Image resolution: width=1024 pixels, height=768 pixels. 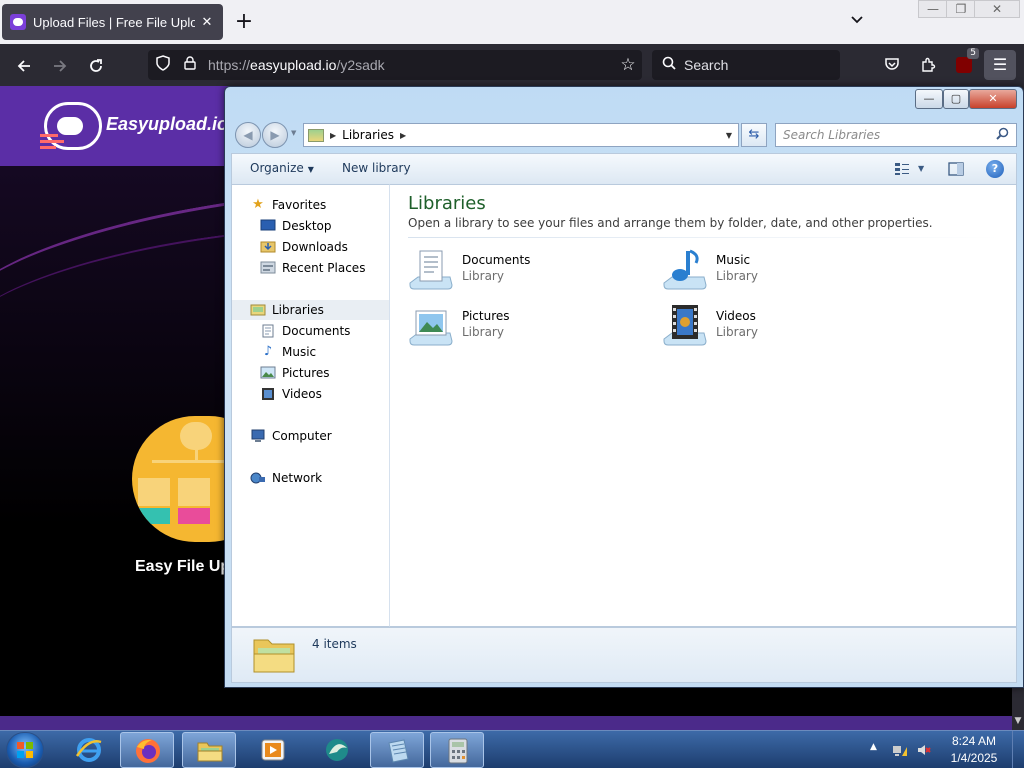 I want to click on tab-title: Upload Files | Free File Upload a, so click(x=114, y=22).